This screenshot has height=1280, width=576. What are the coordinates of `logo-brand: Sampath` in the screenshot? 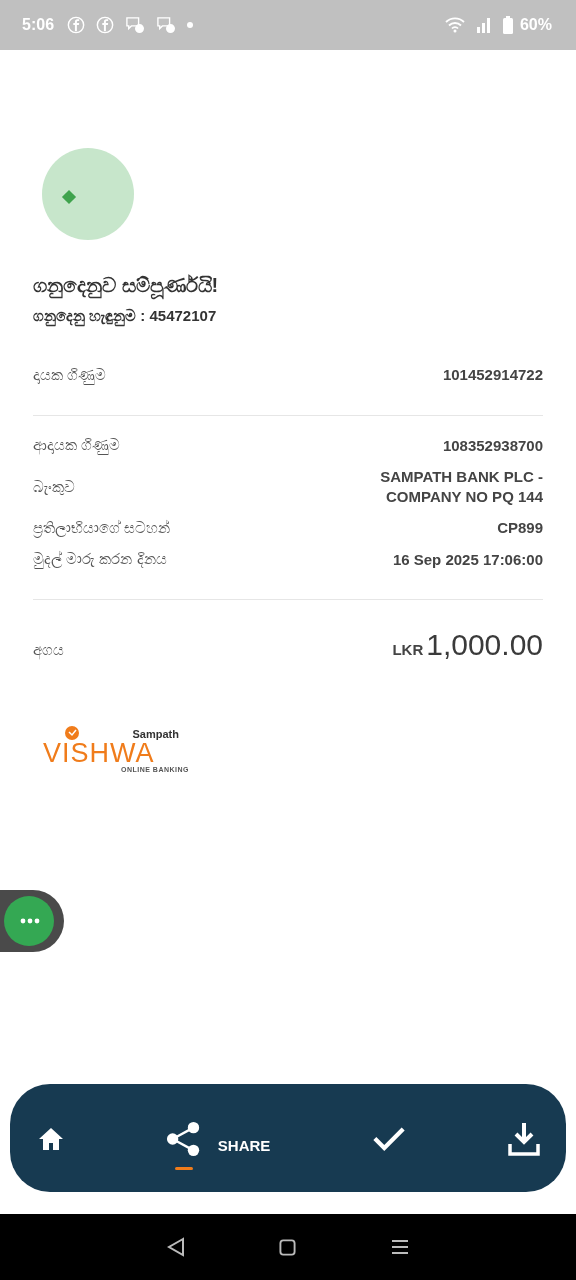 It's located at (155, 734).